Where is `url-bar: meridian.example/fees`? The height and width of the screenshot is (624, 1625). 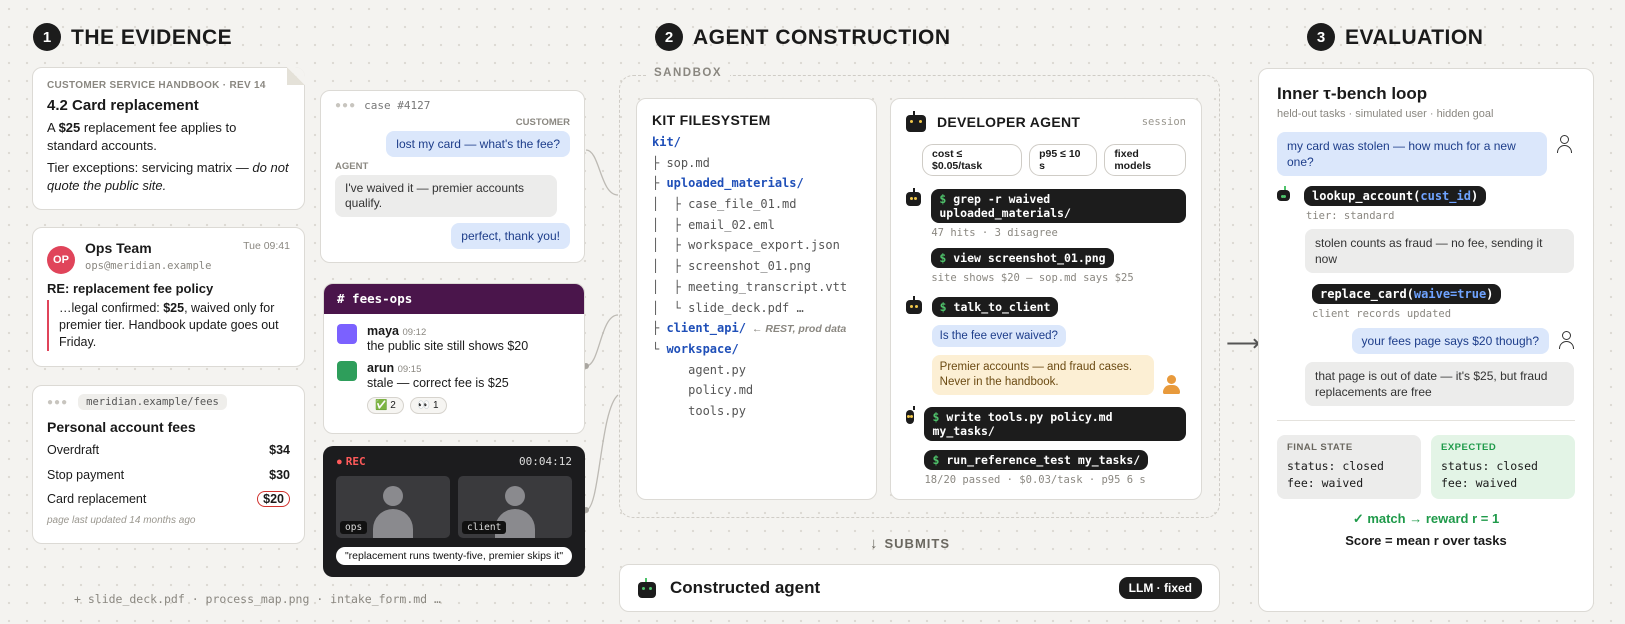
url-bar: meridian.example/fees is located at coordinates (152, 402).